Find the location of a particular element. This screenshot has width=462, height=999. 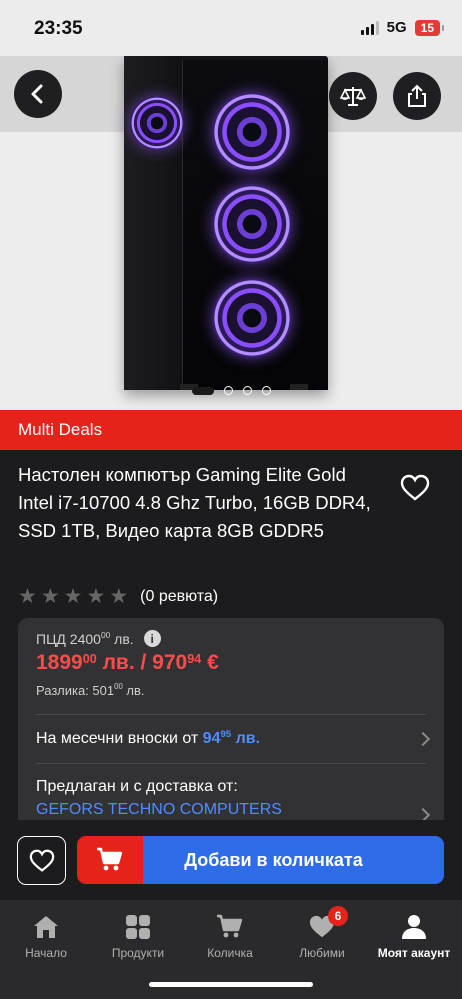

compare-button is located at coordinates (353, 96).